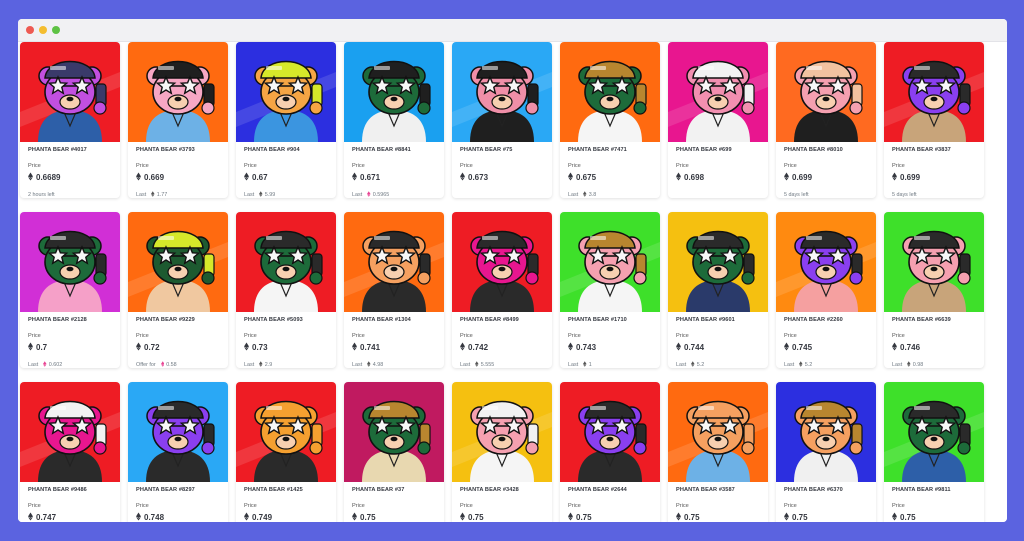  What do you see at coordinates (381, 150) in the screenshot?
I see `nft-name: PHANTA BEAR #8841` at bounding box center [381, 150].